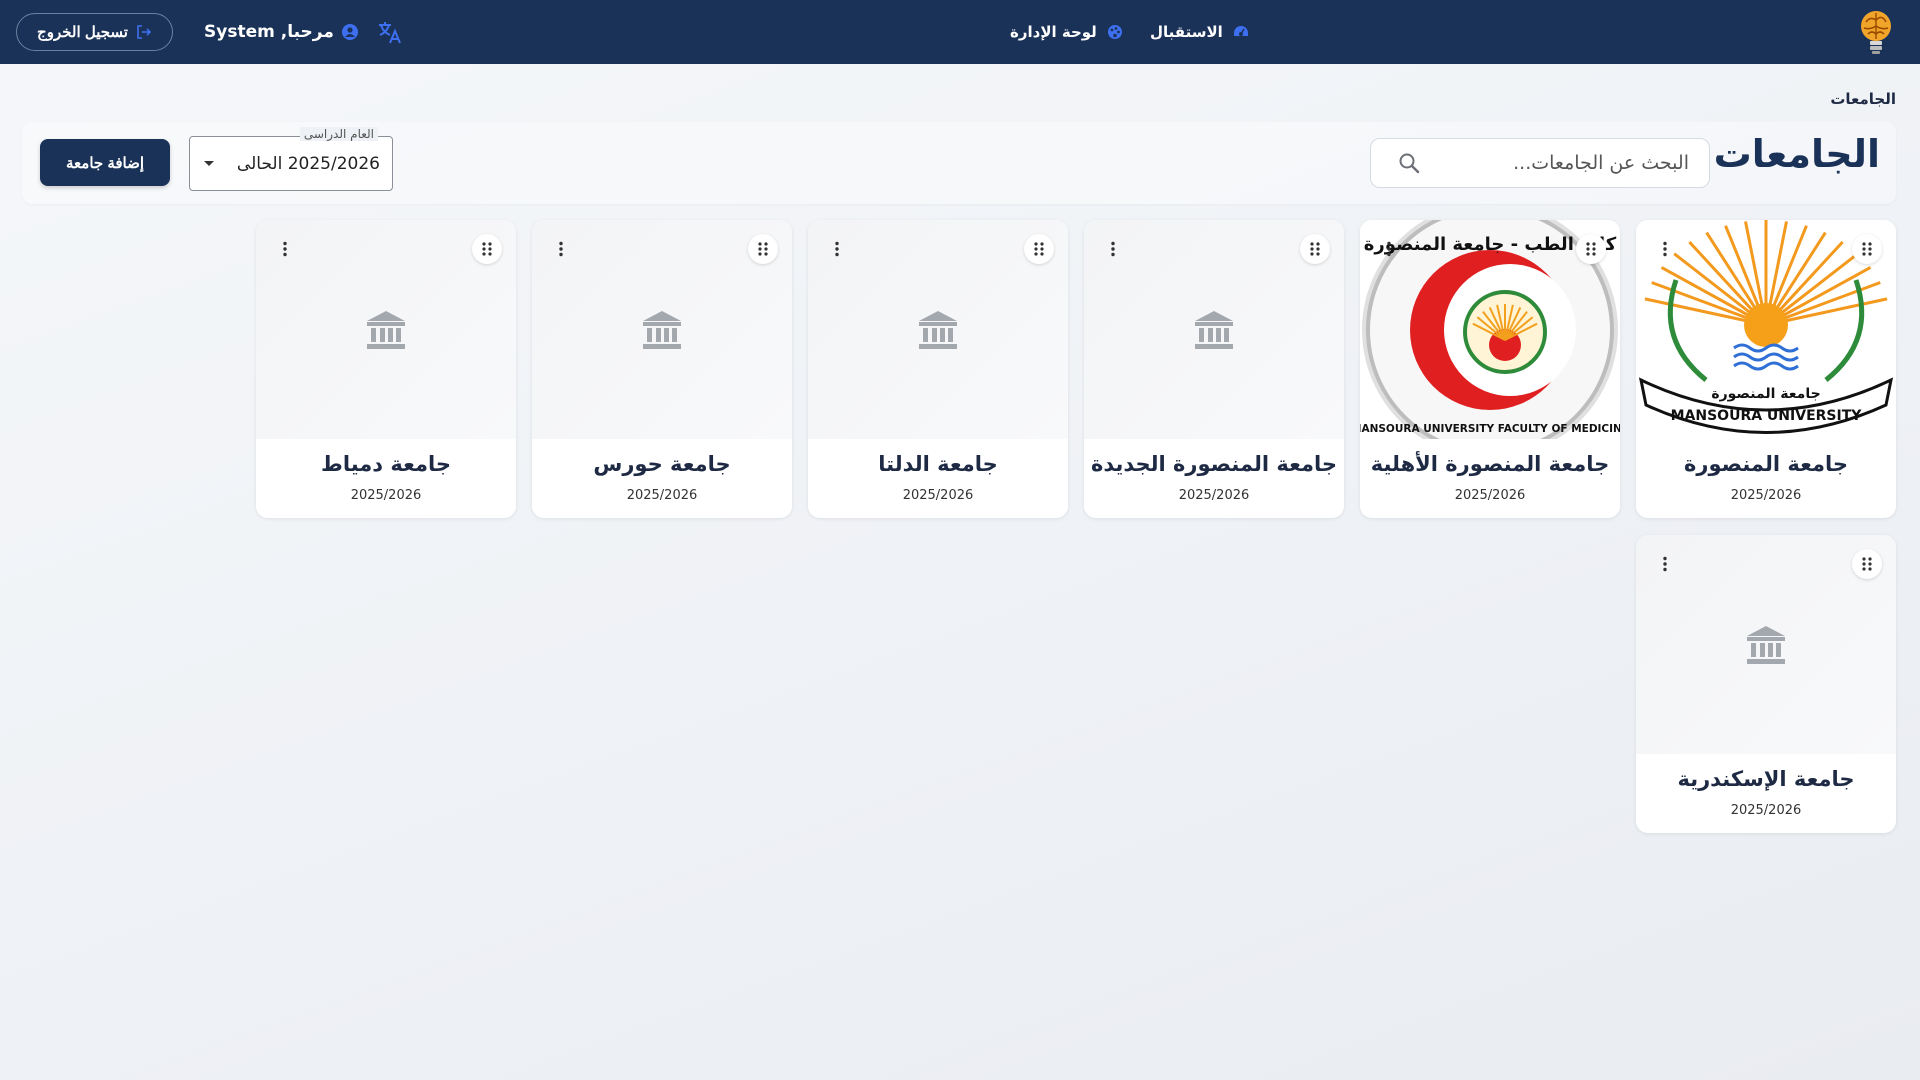 This screenshot has width=1920, height=1080. I want to click on university-name: جامعة حورس, so click(662, 464).